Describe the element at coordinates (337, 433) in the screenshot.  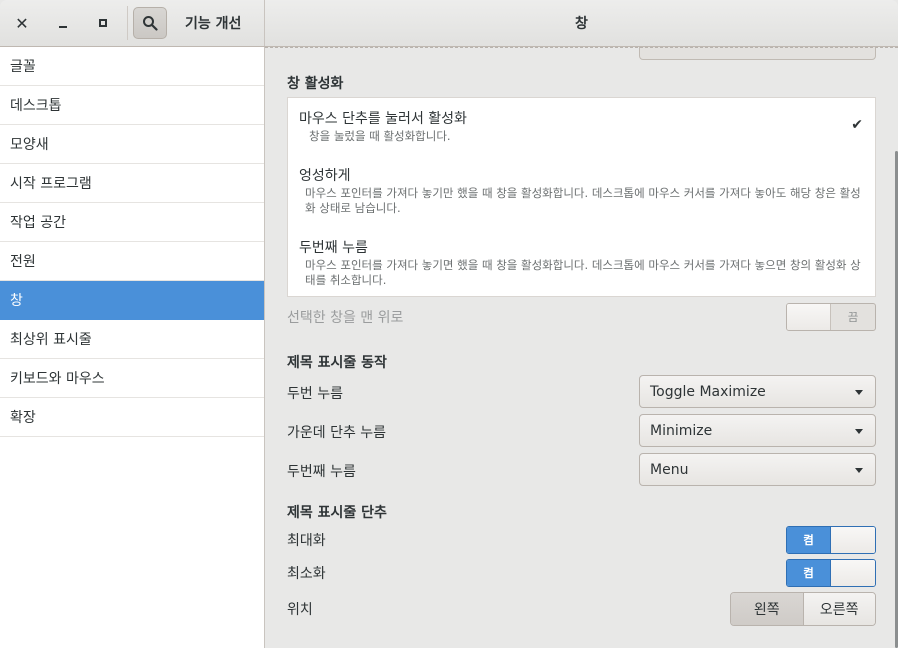
I see `middle-click-label: 가운데 단추 누름` at that location.